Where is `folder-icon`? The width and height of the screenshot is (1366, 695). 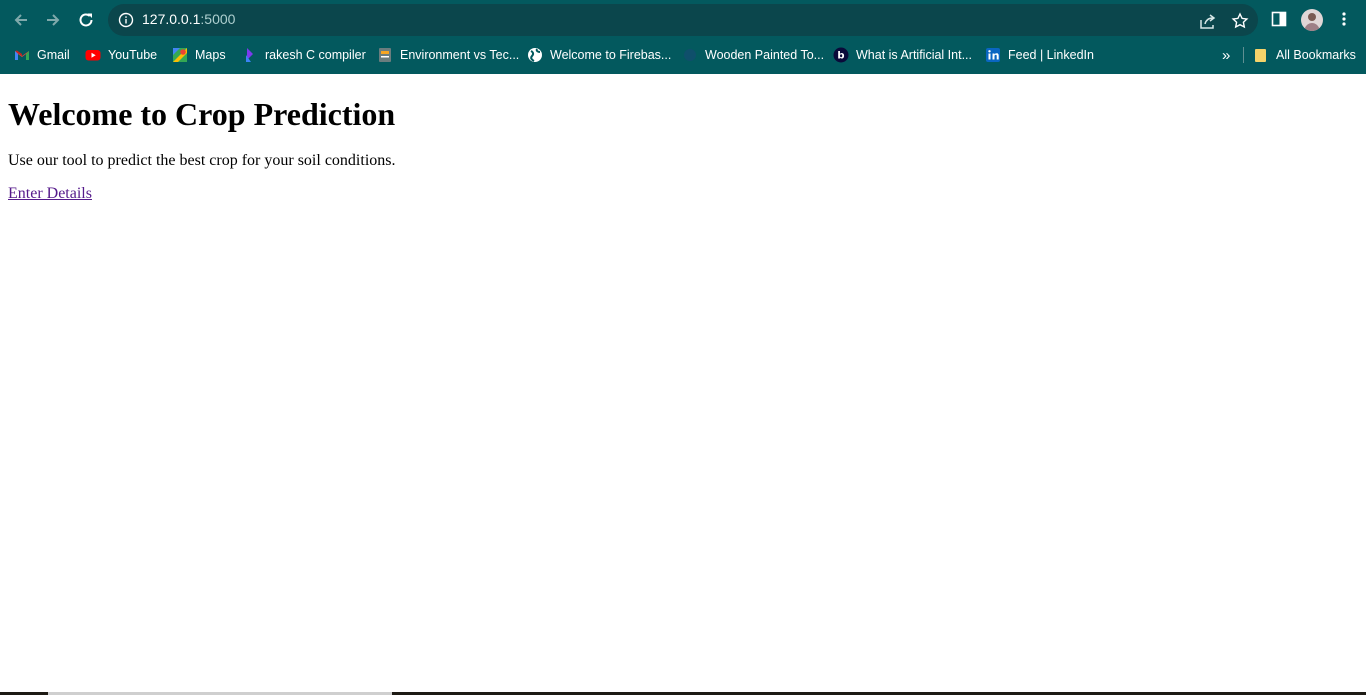
folder-icon is located at coordinates (1260, 55).